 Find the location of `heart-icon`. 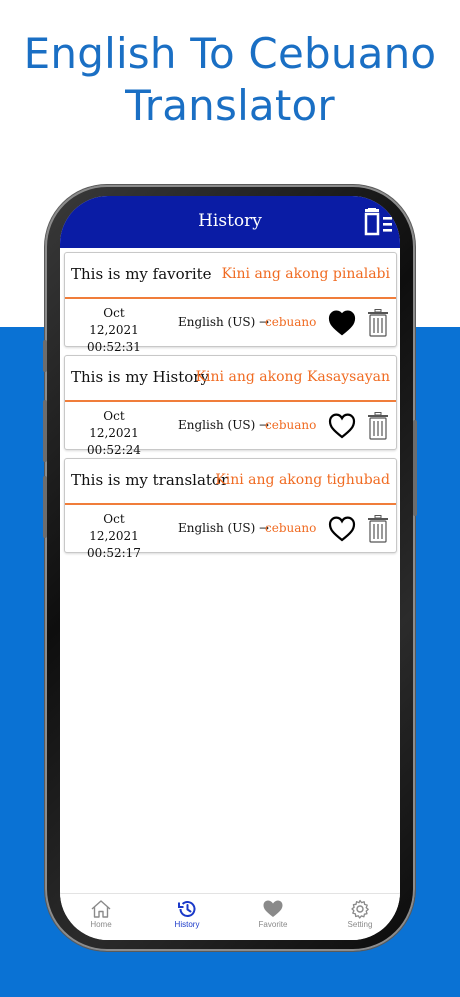

heart-icon is located at coordinates (273, 908).